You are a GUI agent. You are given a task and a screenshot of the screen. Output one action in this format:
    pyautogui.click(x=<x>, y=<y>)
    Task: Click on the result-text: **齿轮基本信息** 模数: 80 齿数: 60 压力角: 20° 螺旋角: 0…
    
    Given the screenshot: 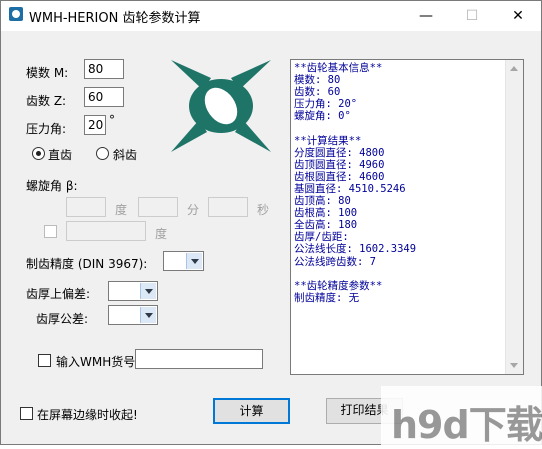 What is the action you would take?
    pyautogui.click(x=355, y=183)
    